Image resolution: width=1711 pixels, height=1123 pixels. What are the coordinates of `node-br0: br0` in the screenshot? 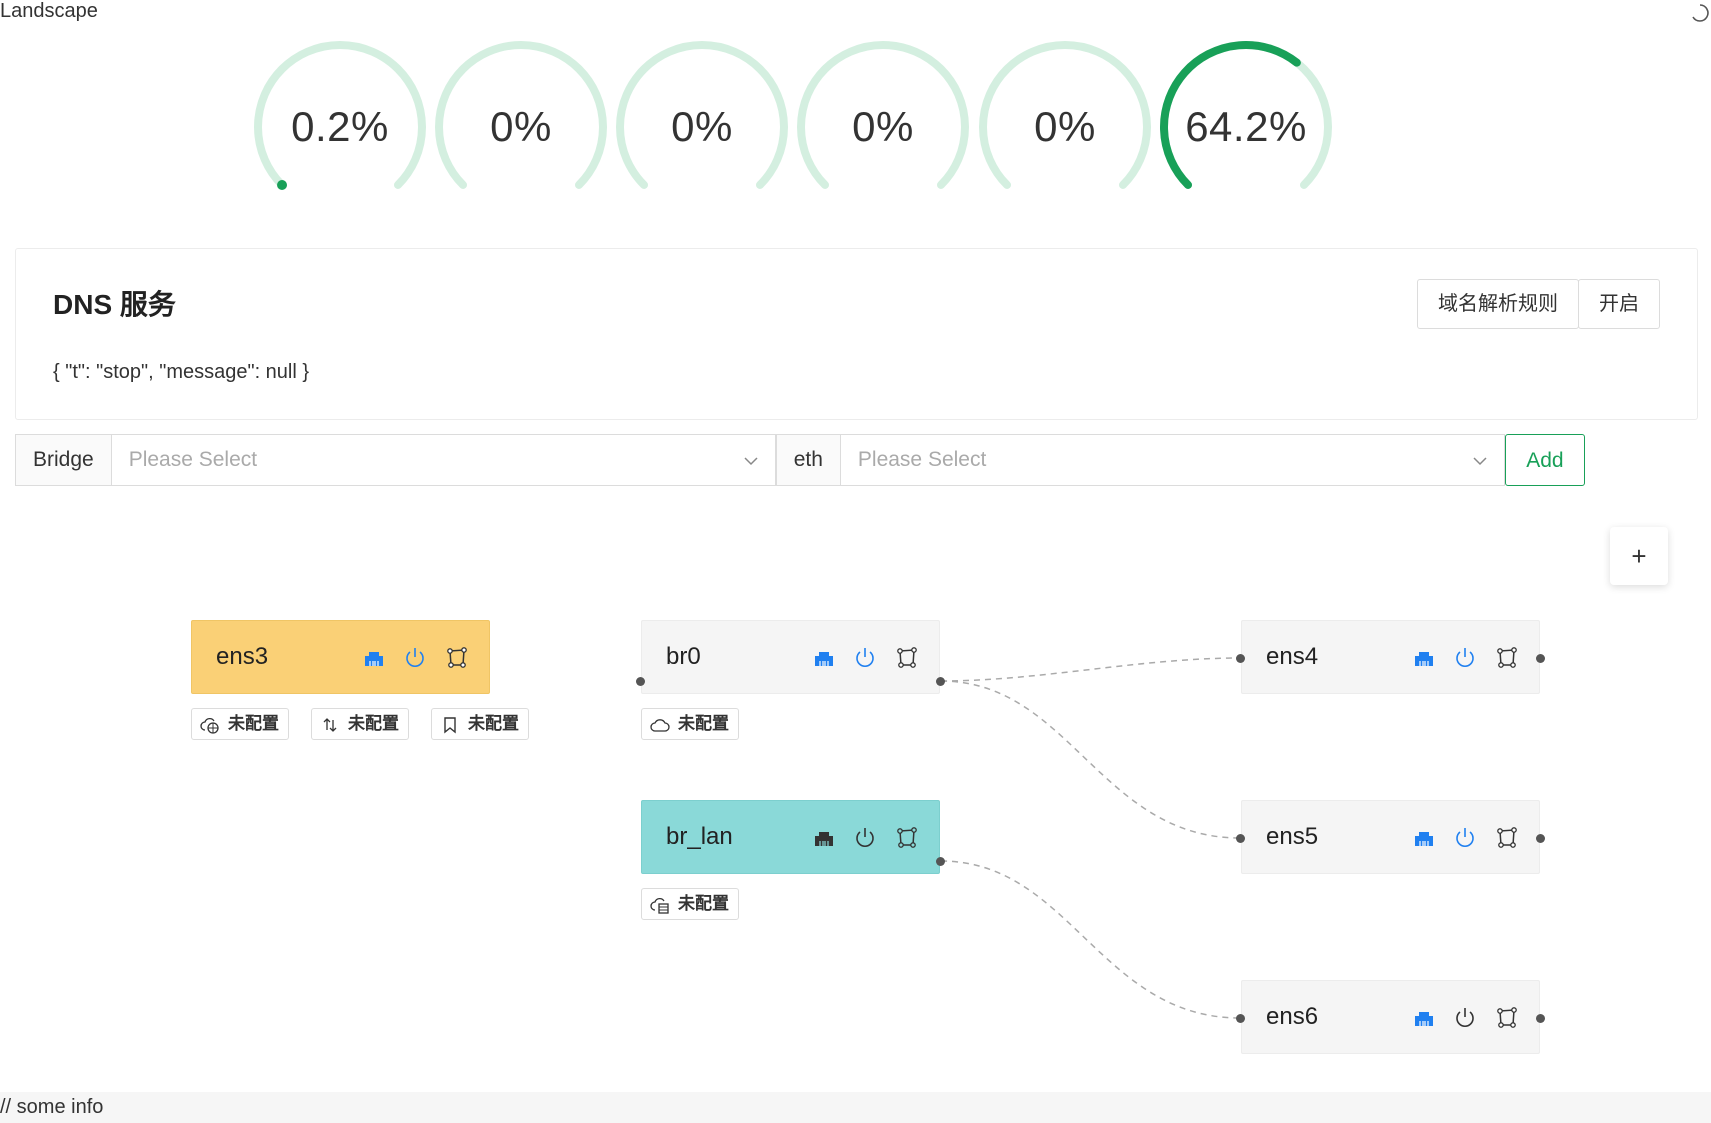 It's located at (790, 657).